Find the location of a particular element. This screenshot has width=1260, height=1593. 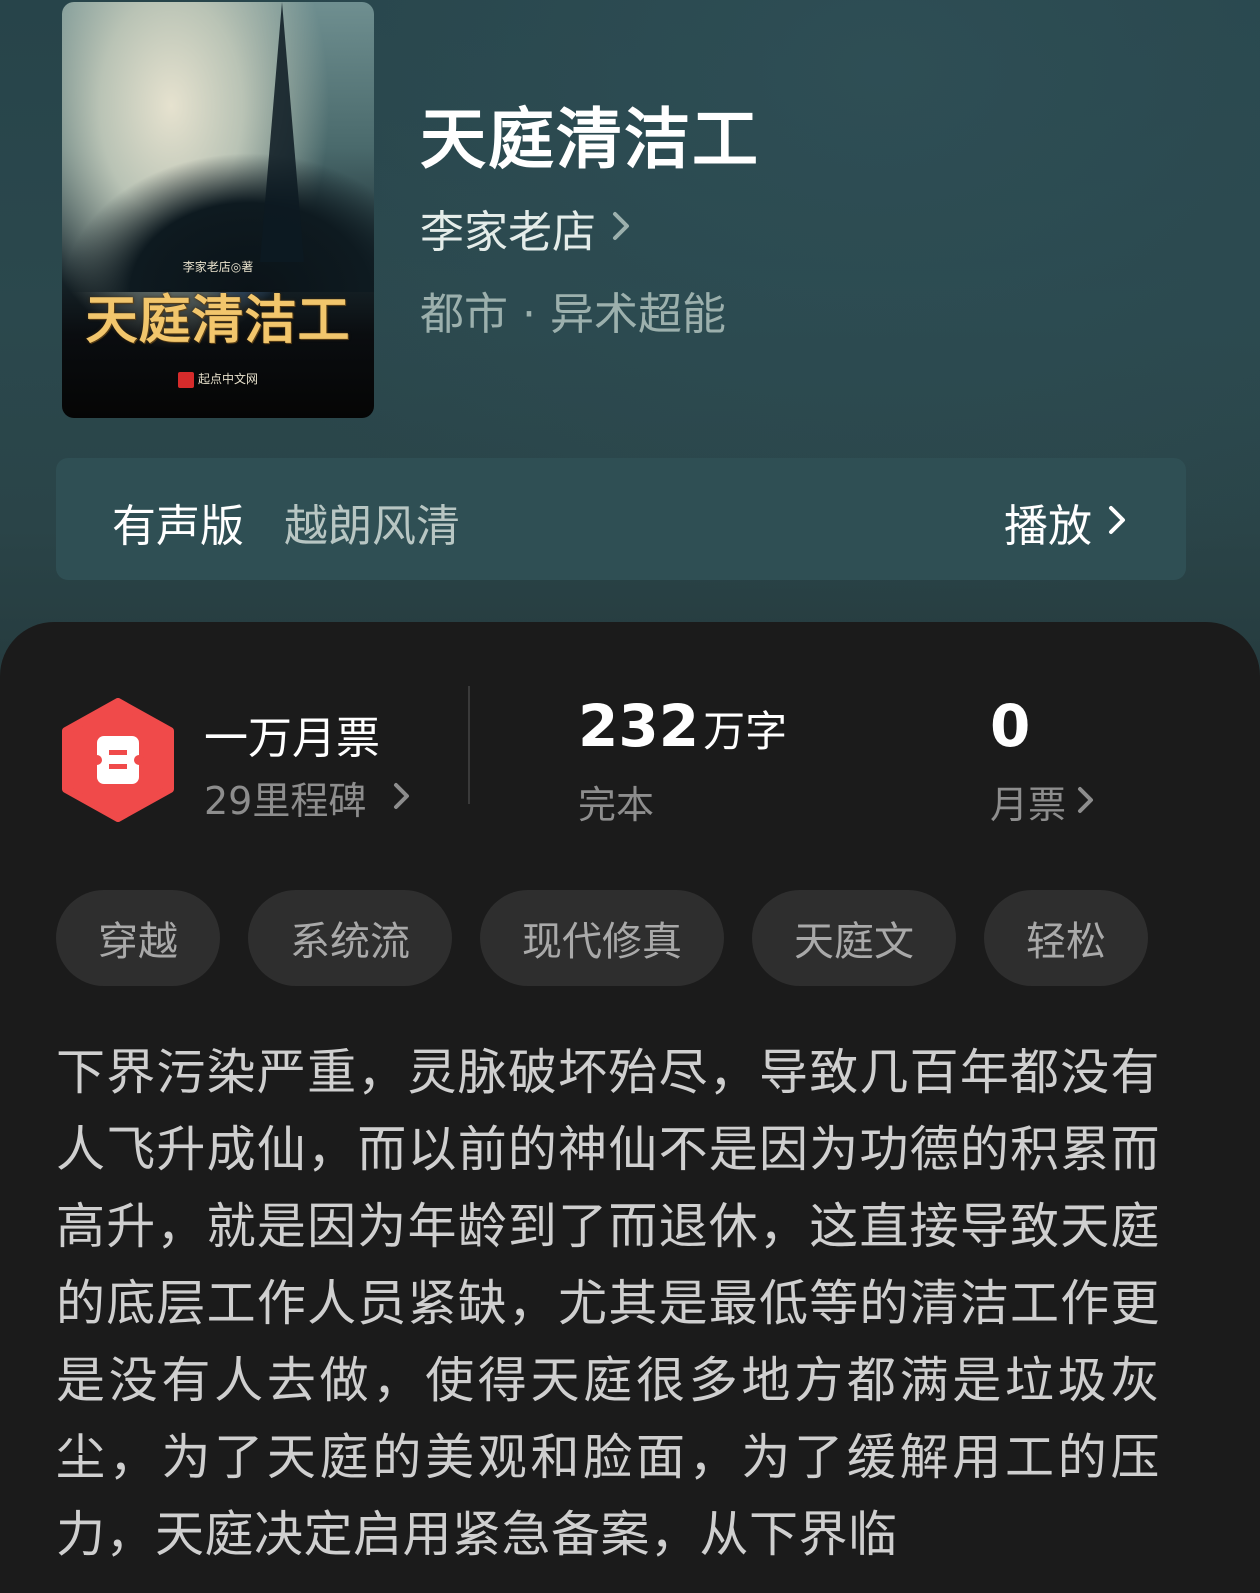

audio-play-button: 播放 is located at coordinates (1066, 522).